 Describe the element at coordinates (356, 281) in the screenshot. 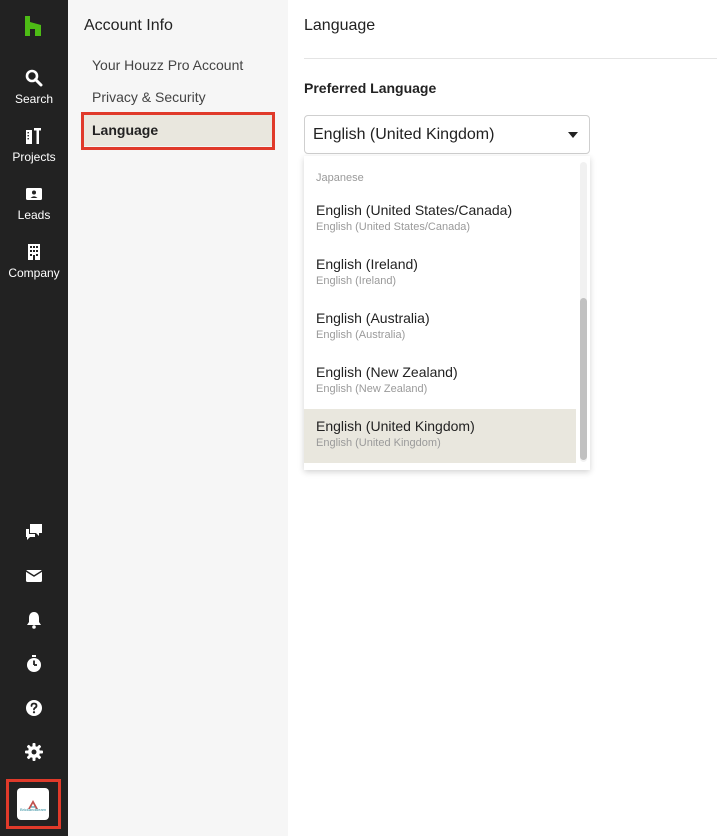

I see `option-native-name: English (Ireland)` at that location.